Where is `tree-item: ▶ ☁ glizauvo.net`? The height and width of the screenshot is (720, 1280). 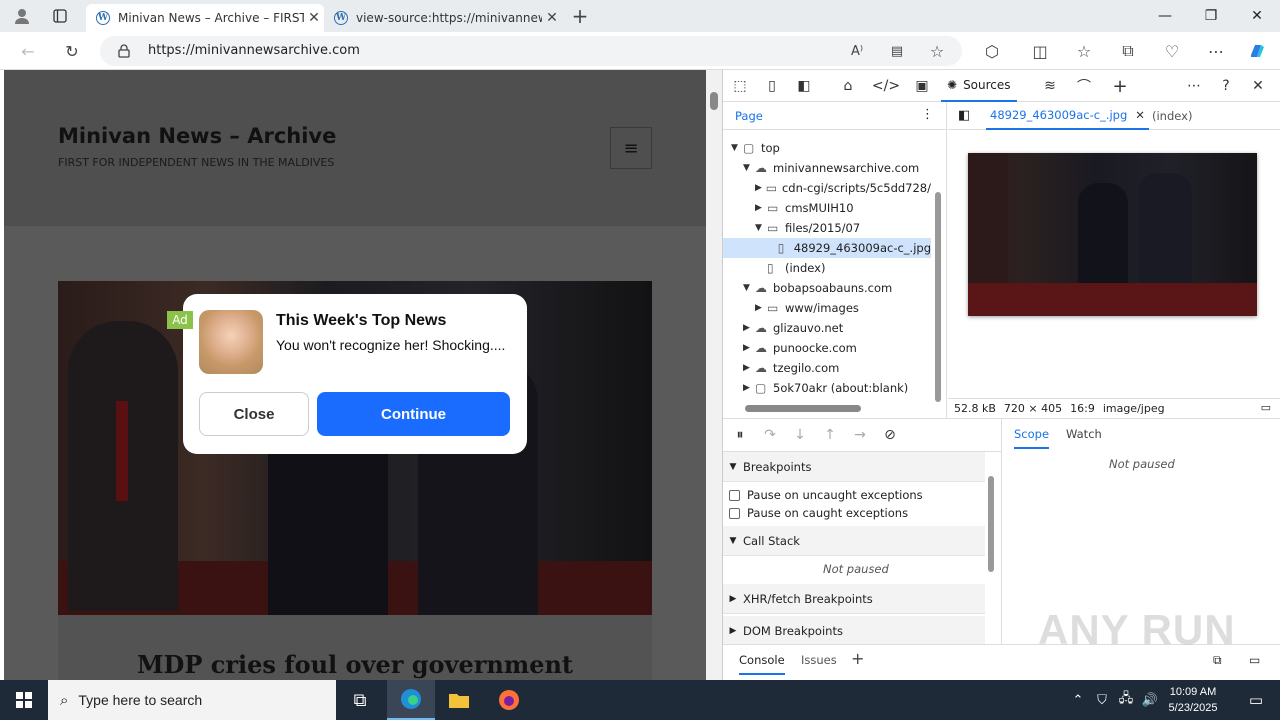 tree-item: ▶ ☁ glizauvo.net is located at coordinates (827, 328).